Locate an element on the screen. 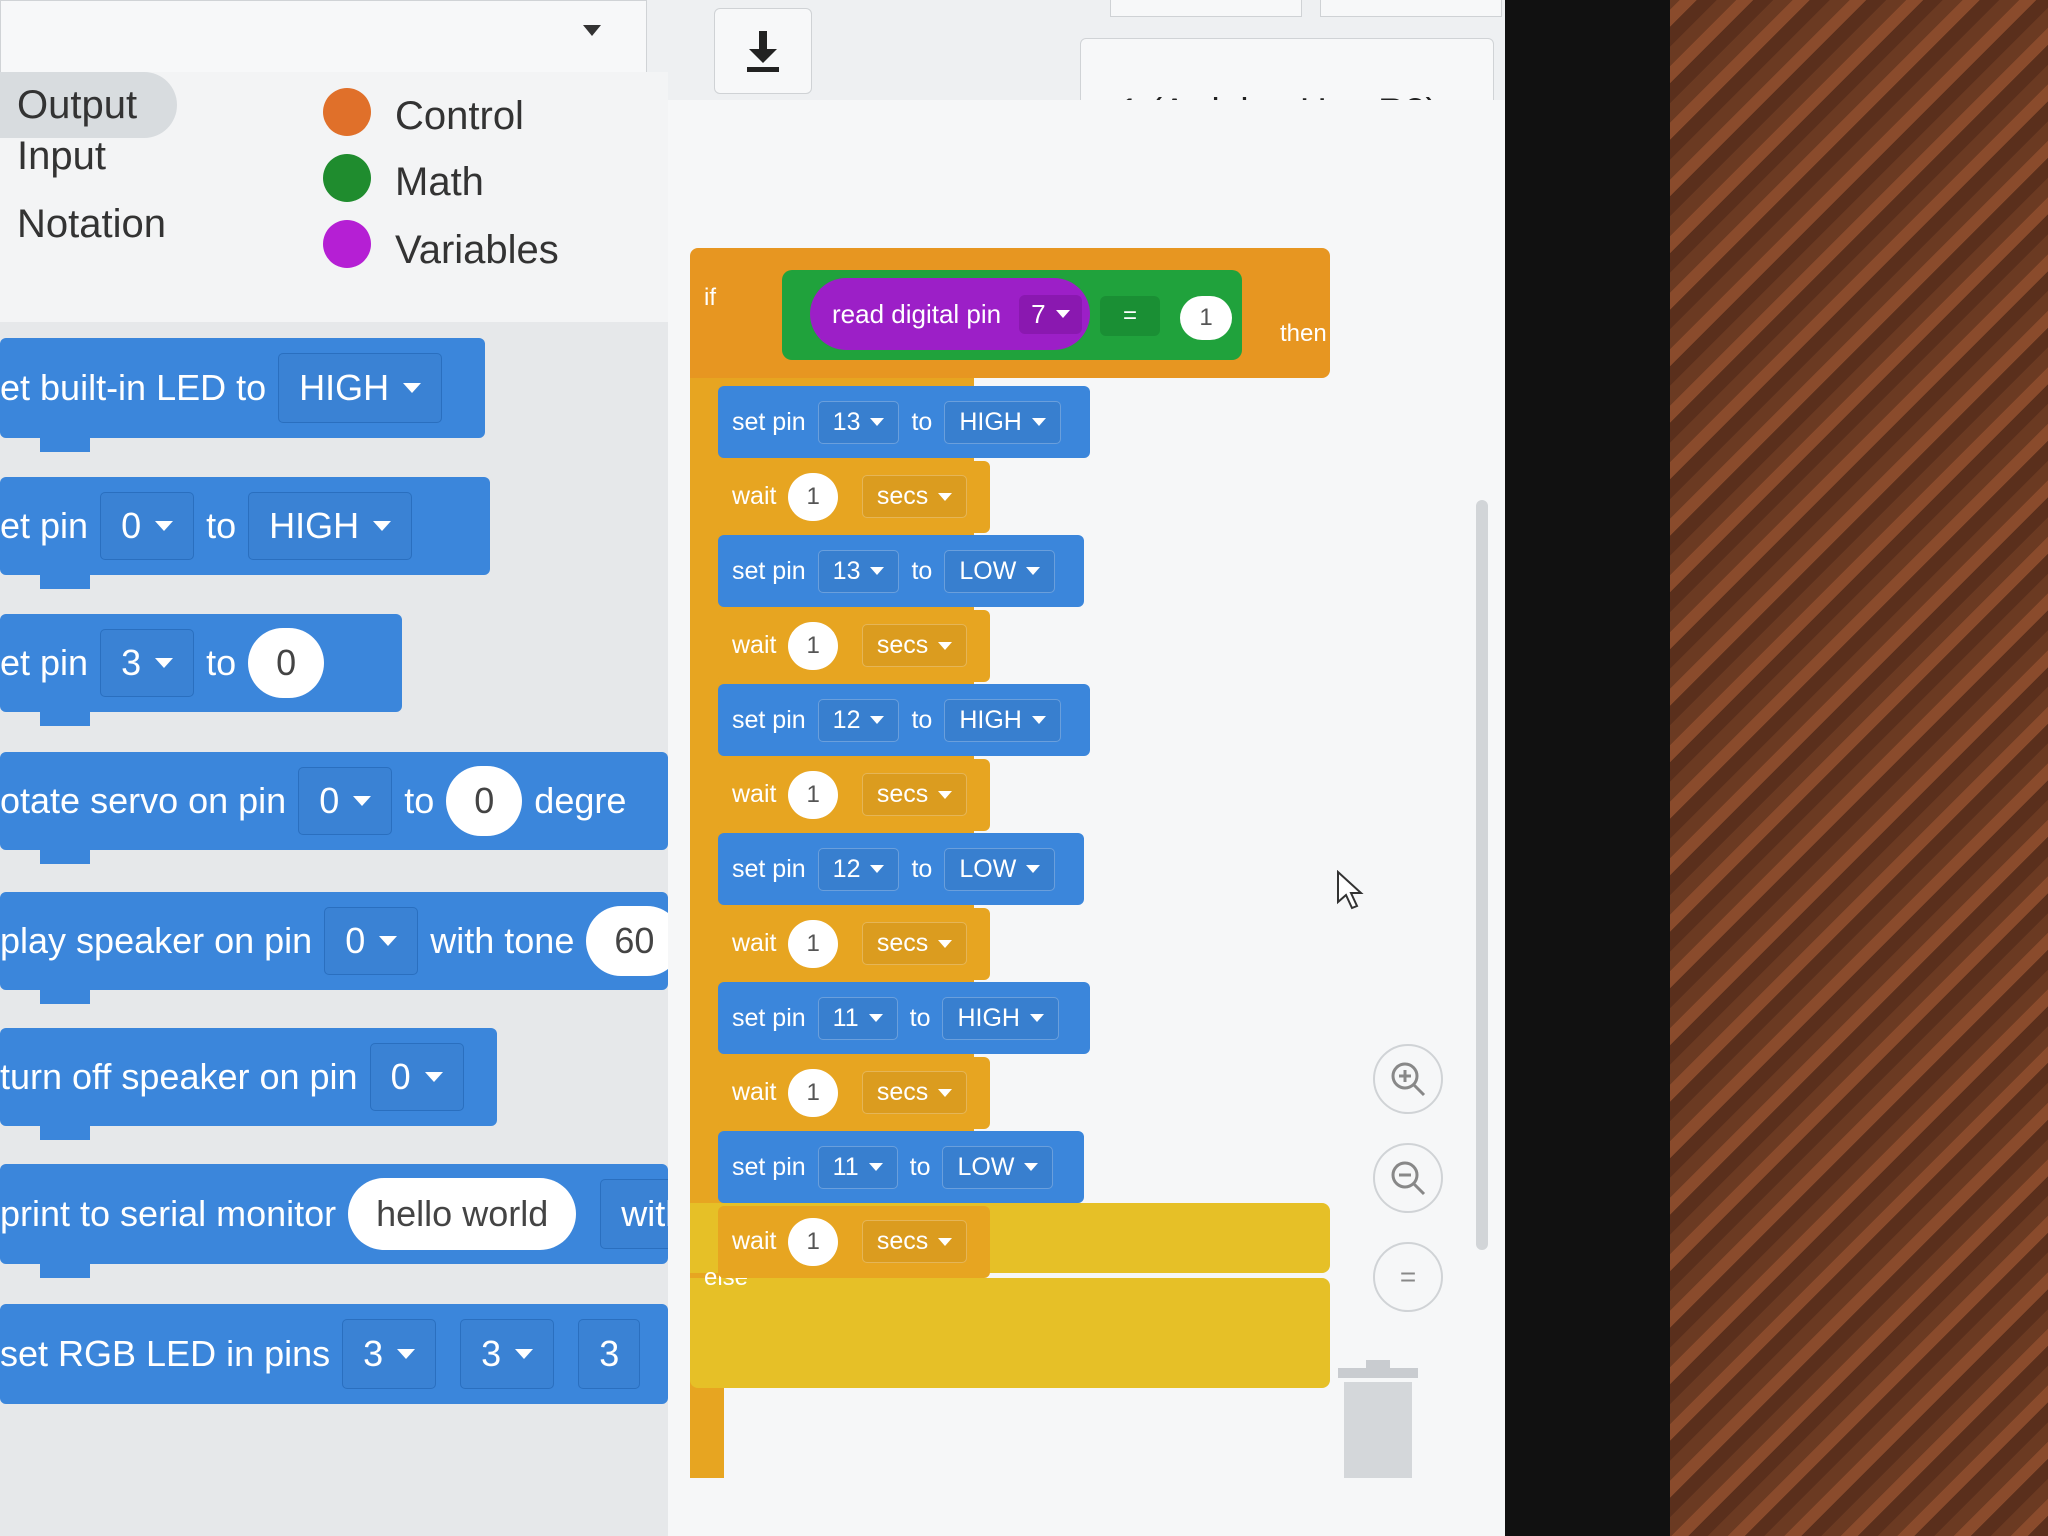 This screenshot has width=2048, height=1536. block-print-serial: print to serial monitor hello world with is located at coordinates (334, 1221).